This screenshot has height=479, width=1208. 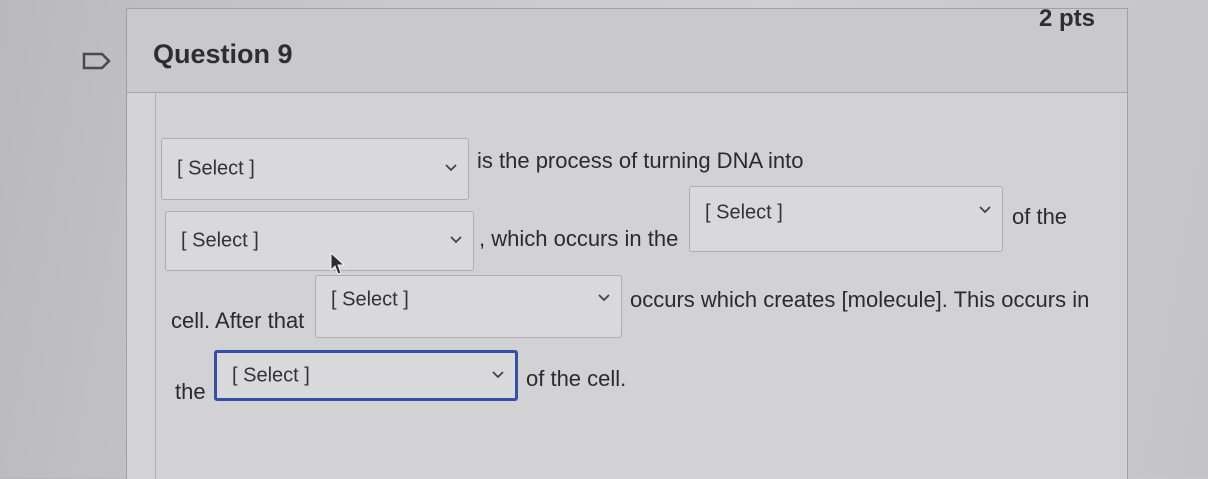 What do you see at coordinates (576, 378) in the screenshot?
I see `sentence-text-7: of the cell.` at bounding box center [576, 378].